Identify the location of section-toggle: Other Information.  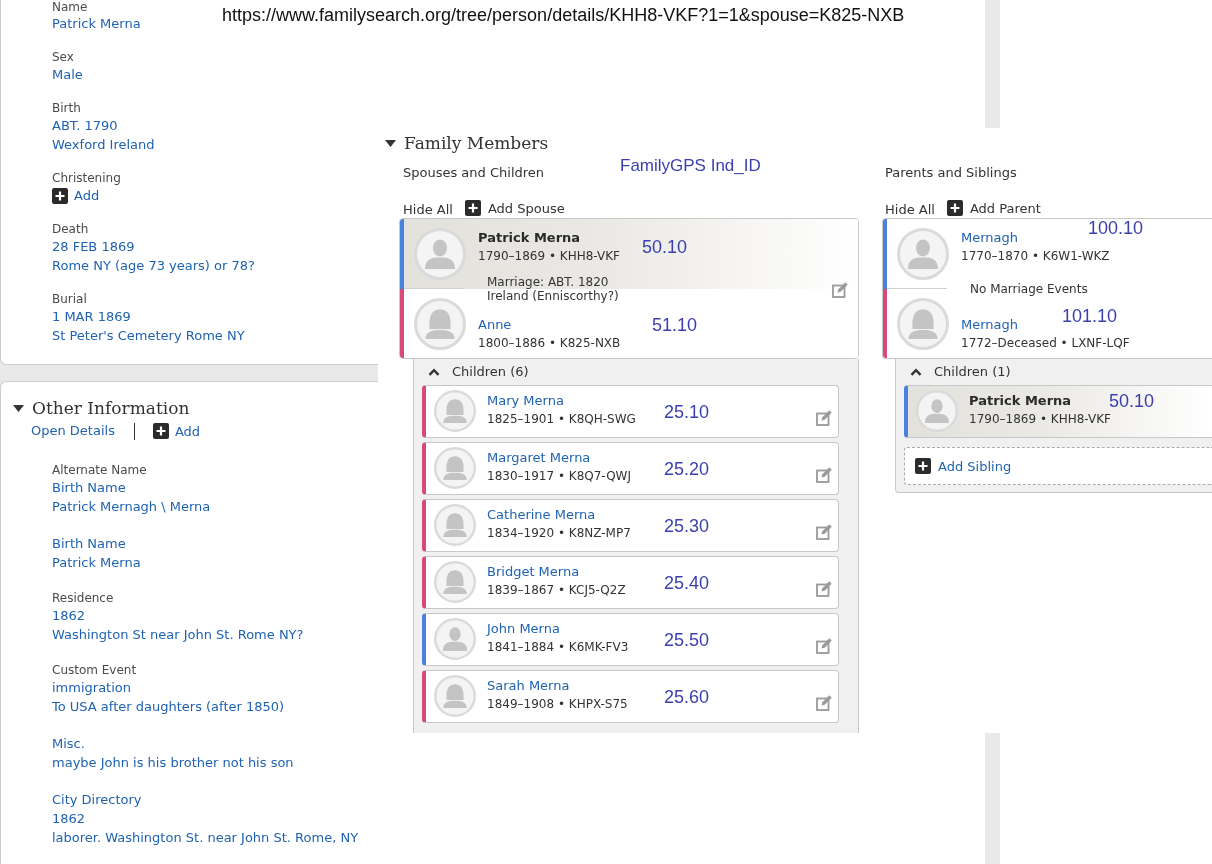
(95, 408).